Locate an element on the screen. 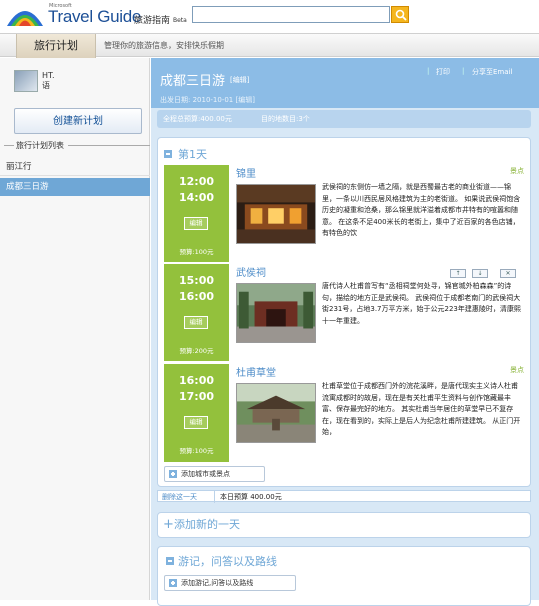 The width and height of the screenshot is (539, 606). budget-summary: 全程总预算:400.00元 目的地数目:3个 is located at coordinates (344, 119).